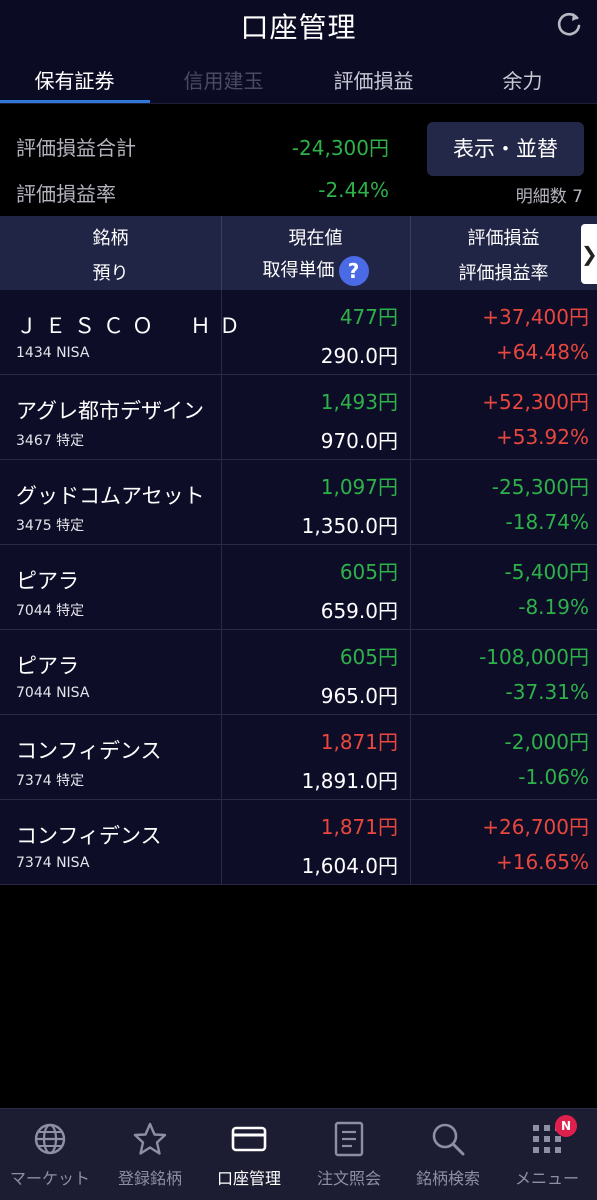  What do you see at coordinates (150, 1138) in the screenshot?
I see `star-icon` at bounding box center [150, 1138].